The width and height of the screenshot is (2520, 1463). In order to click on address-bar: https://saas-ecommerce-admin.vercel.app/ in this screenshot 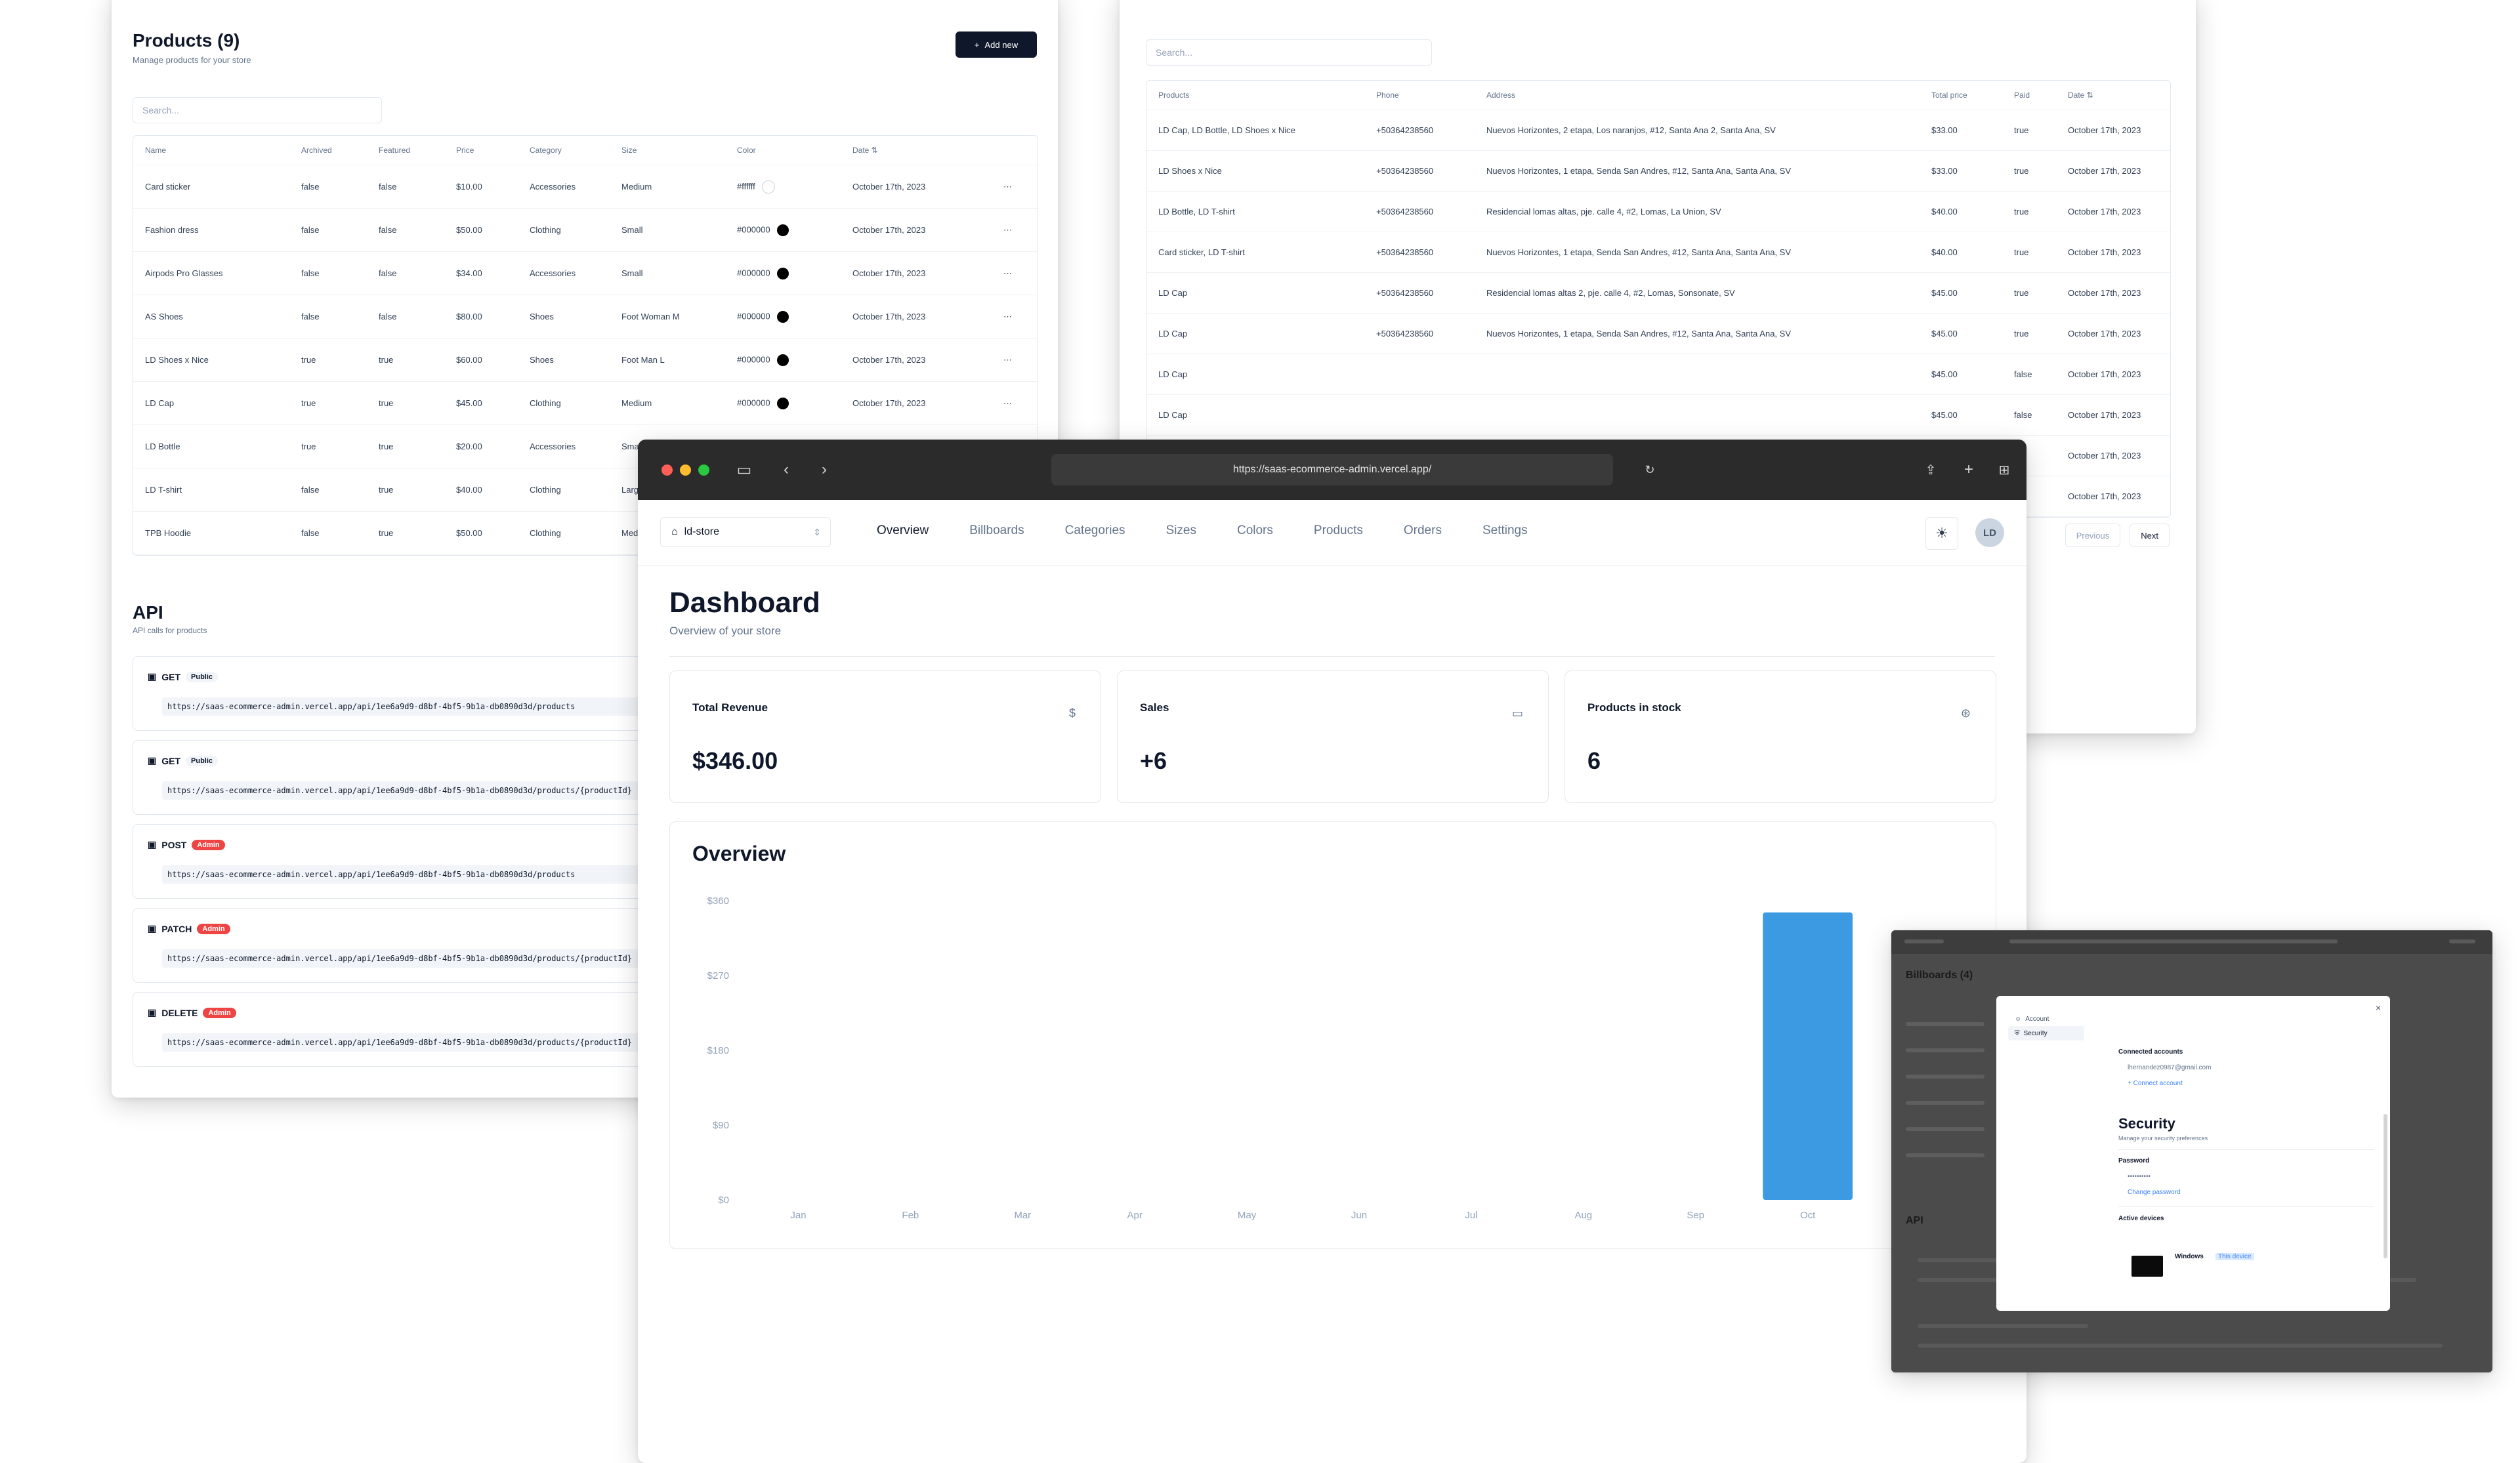, I will do `click(1332, 470)`.